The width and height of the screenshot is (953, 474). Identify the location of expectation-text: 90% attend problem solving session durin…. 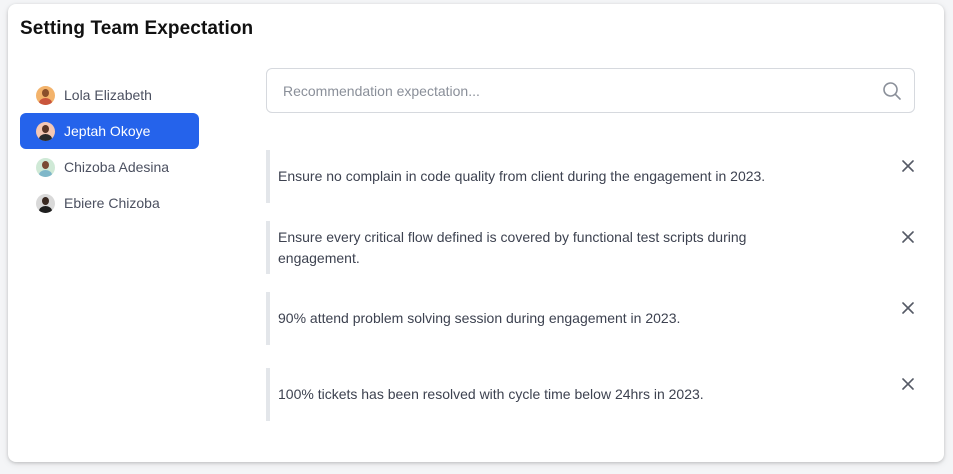
(479, 318).